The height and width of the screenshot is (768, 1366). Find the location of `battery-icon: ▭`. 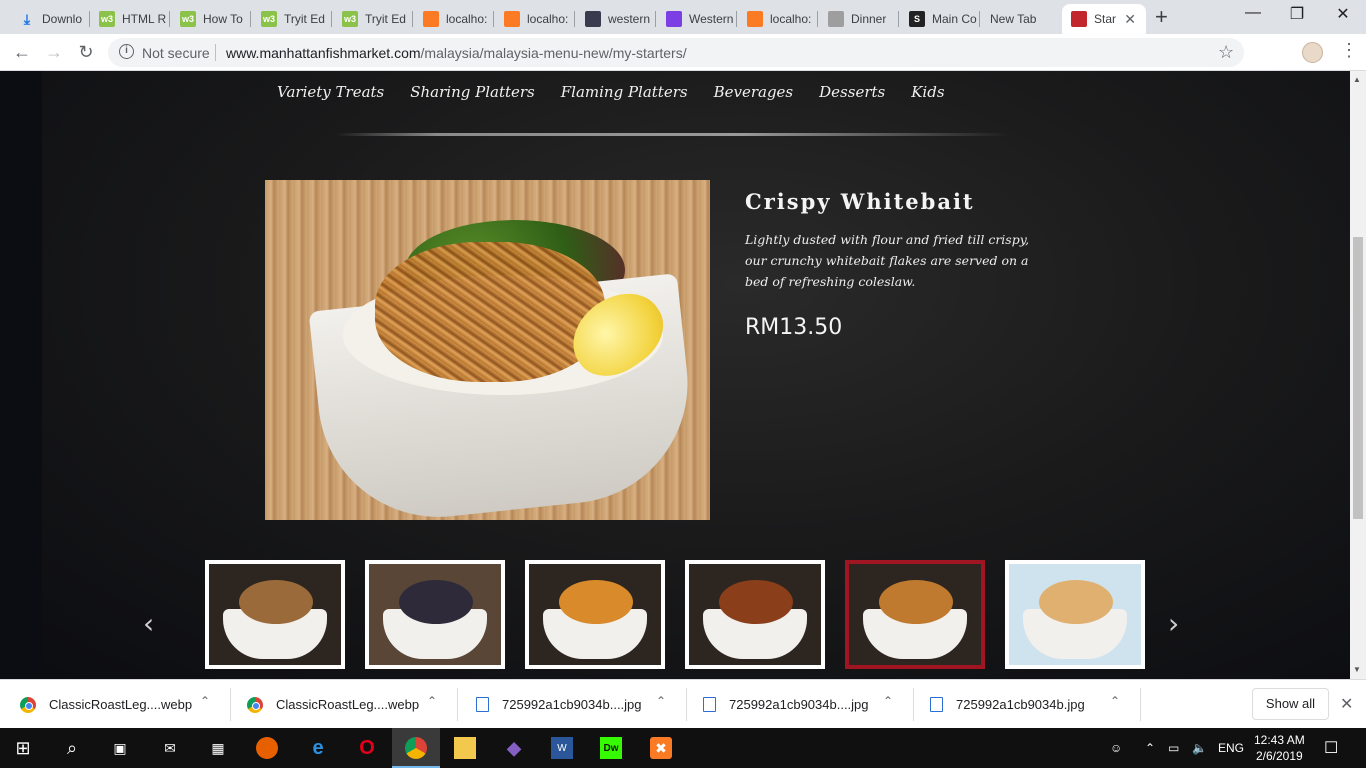

battery-icon: ▭ is located at coordinates (1173, 748).